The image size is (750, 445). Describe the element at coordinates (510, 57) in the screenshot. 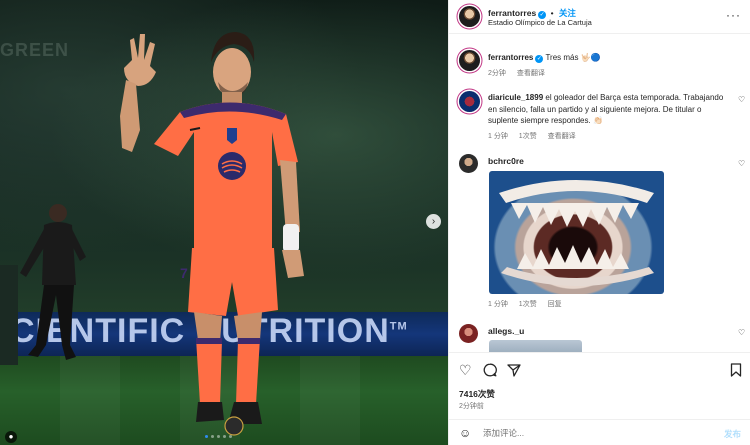

I see `caption-username: ferrantorres` at that location.